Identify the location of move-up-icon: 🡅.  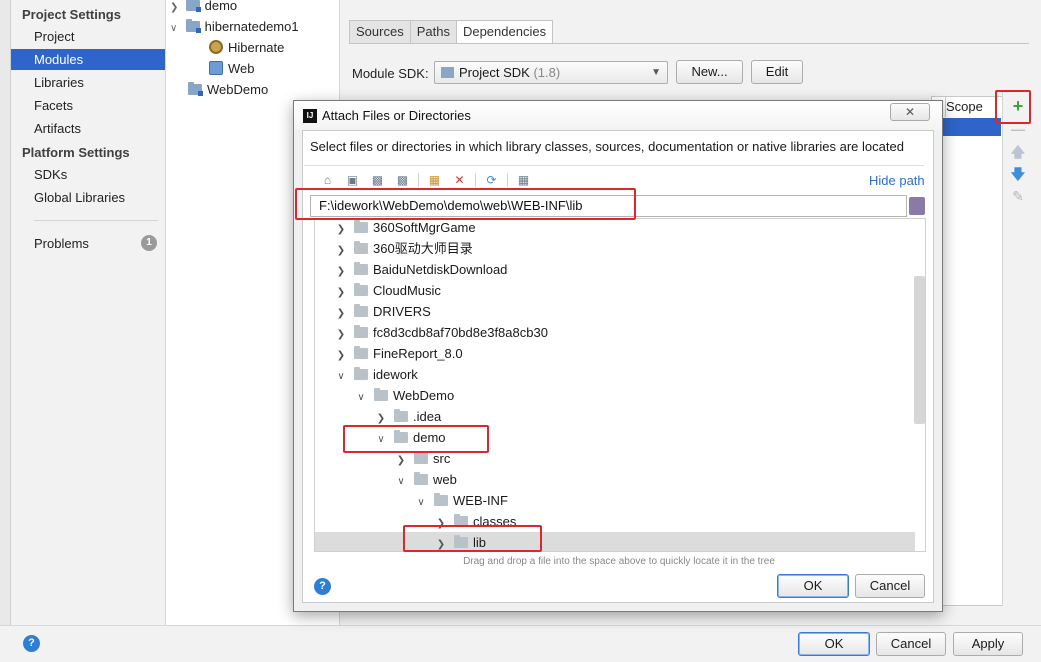
(1018, 152).